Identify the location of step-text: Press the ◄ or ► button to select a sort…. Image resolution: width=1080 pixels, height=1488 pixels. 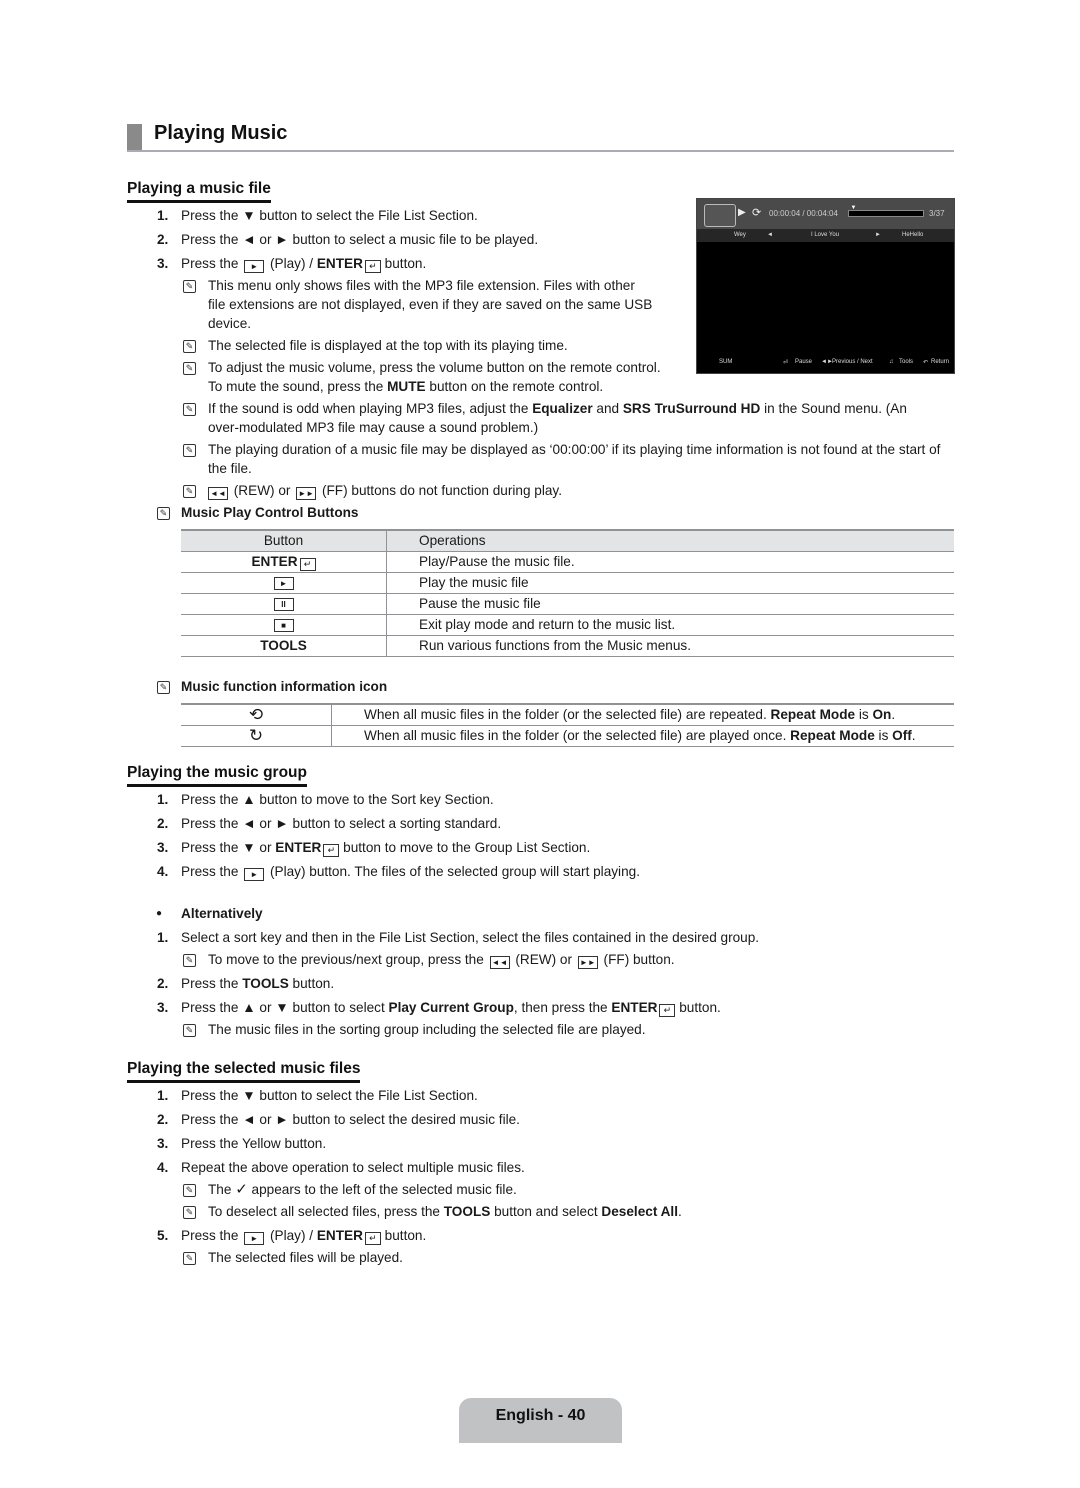
(341, 823).